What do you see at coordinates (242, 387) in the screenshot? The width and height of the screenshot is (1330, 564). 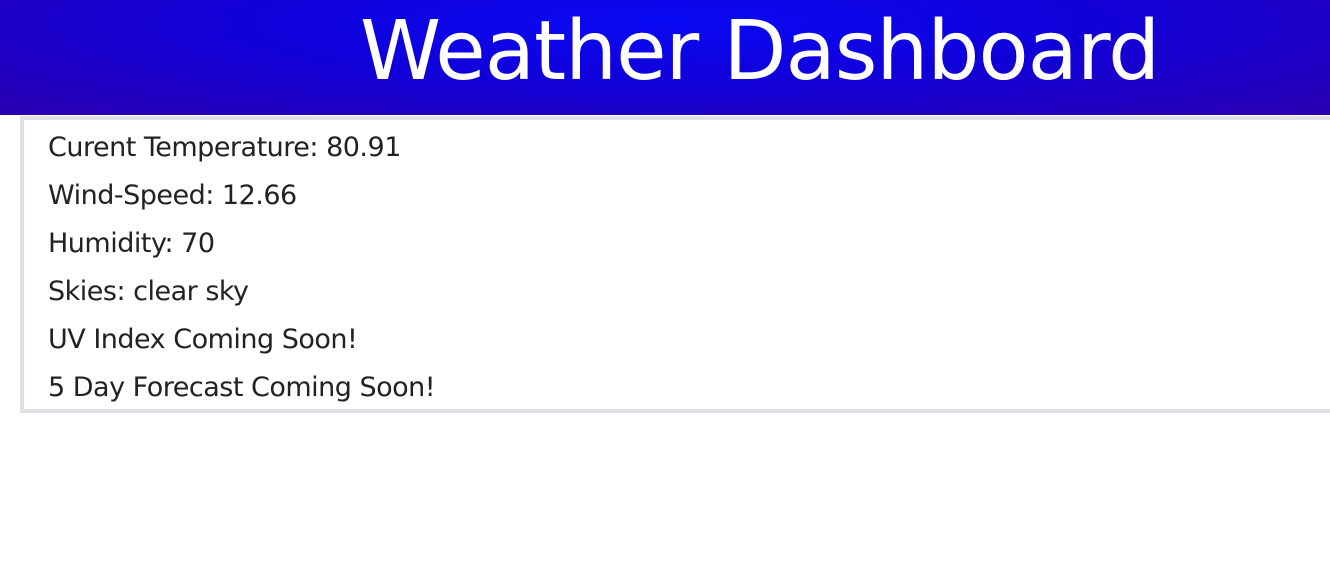 I see `forecast-notice: 5 Day Forecast Coming Soon!` at bounding box center [242, 387].